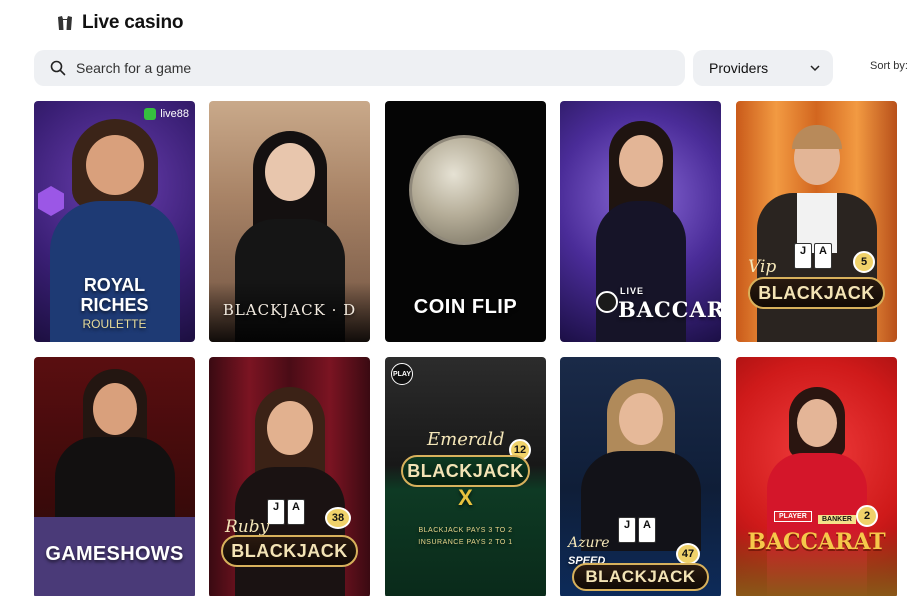 This screenshot has width=911, height=596. What do you see at coordinates (58, 68) in the screenshot?
I see `search-icon` at bounding box center [58, 68].